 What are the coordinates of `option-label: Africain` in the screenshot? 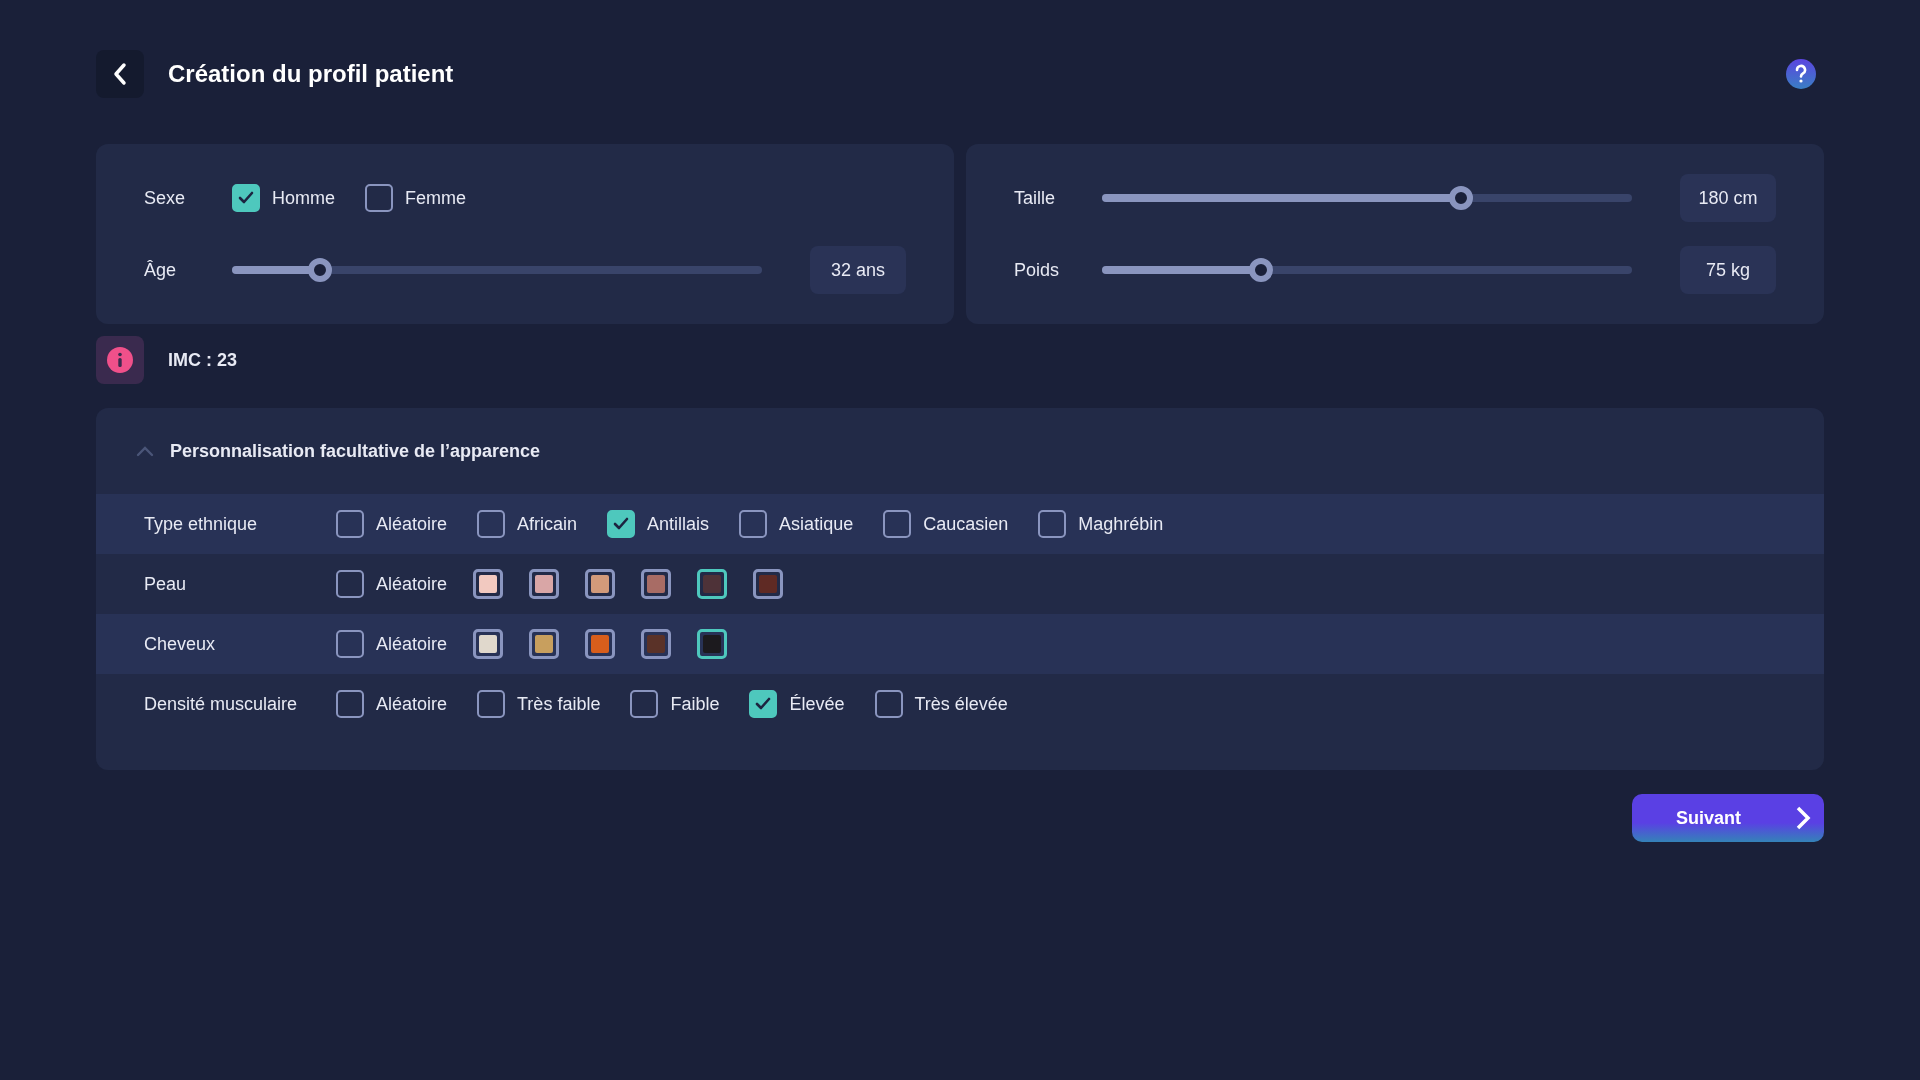 It's located at (547, 524).